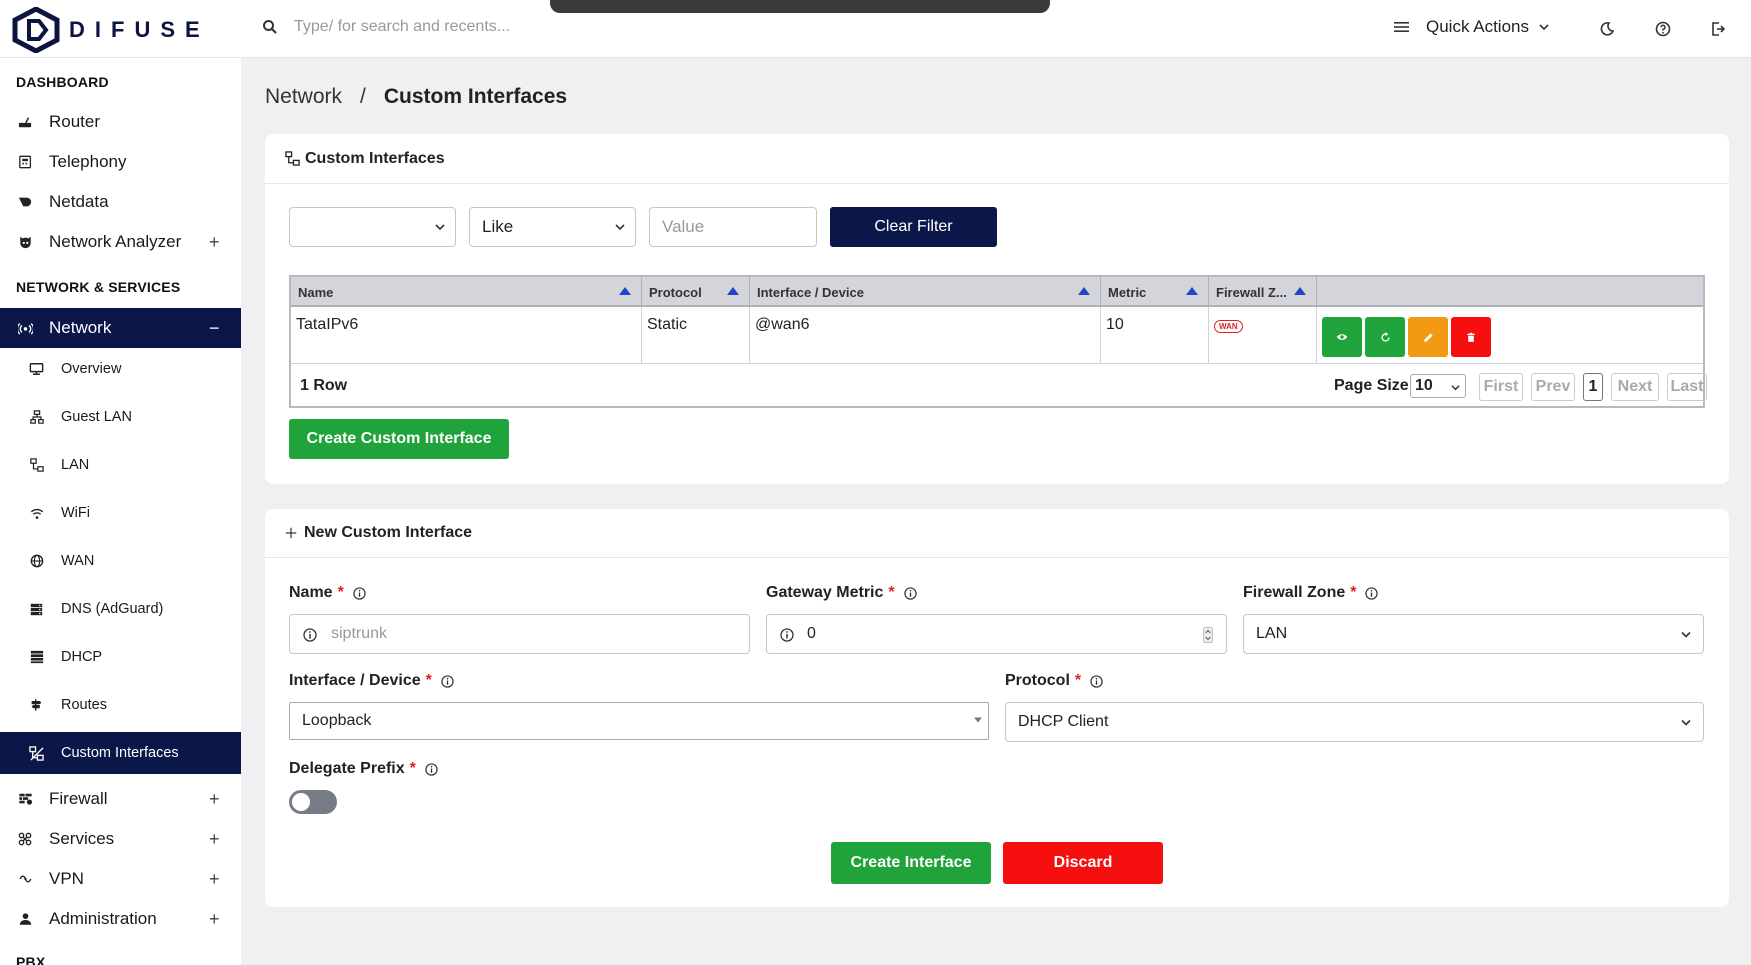 This screenshot has height=965, width=1751. I want to click on breadcrumb-network: Network, so click(303, 97).